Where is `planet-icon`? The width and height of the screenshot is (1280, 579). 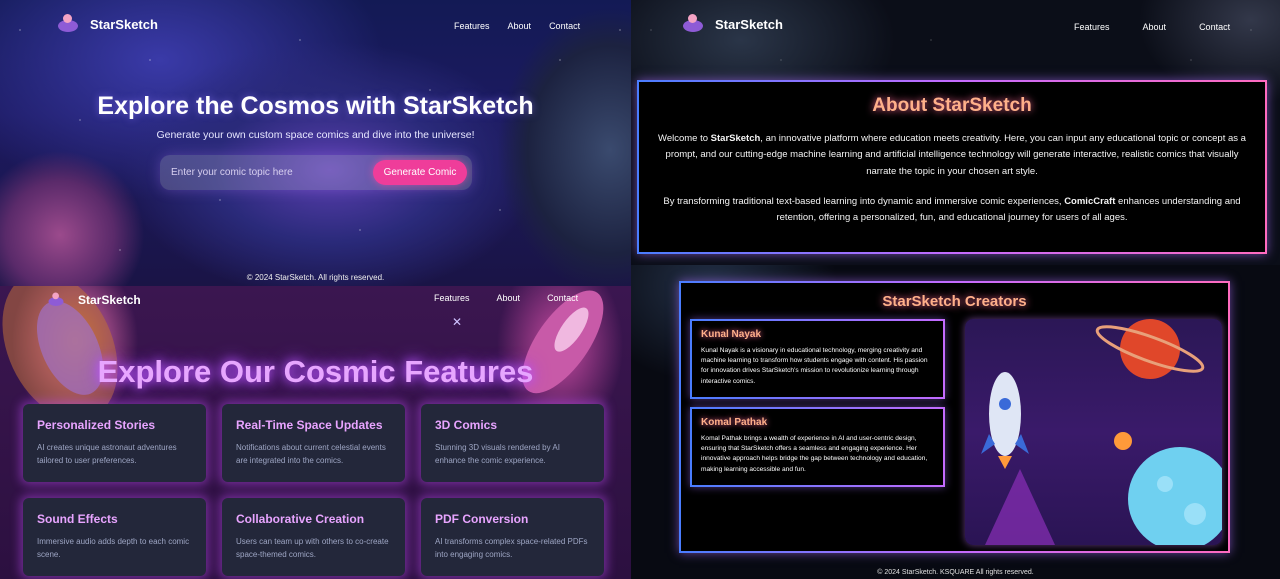
planet-icon is located at coordinates (1150, 349).